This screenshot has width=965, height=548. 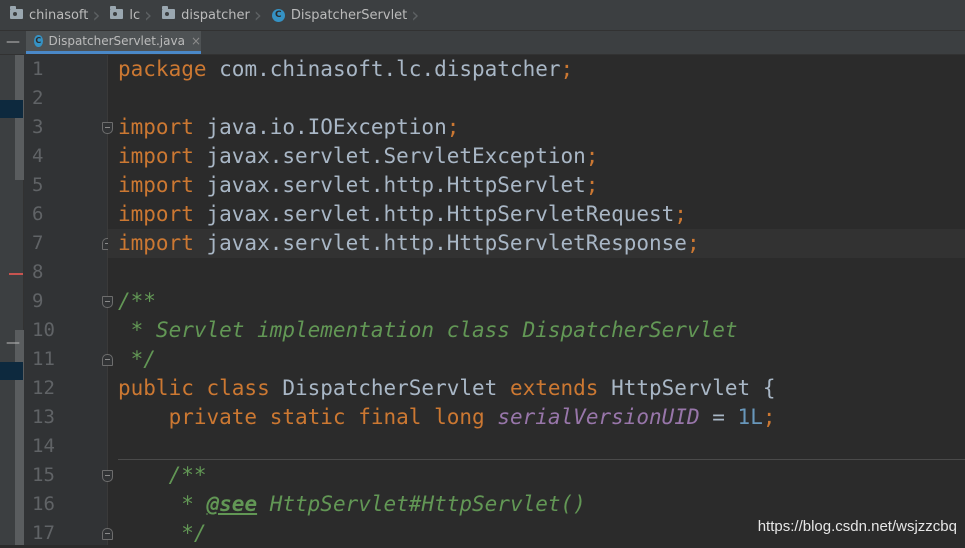 I want to click on code-line: import javax.servlet.ServletException;, so click(x=358, y=156).